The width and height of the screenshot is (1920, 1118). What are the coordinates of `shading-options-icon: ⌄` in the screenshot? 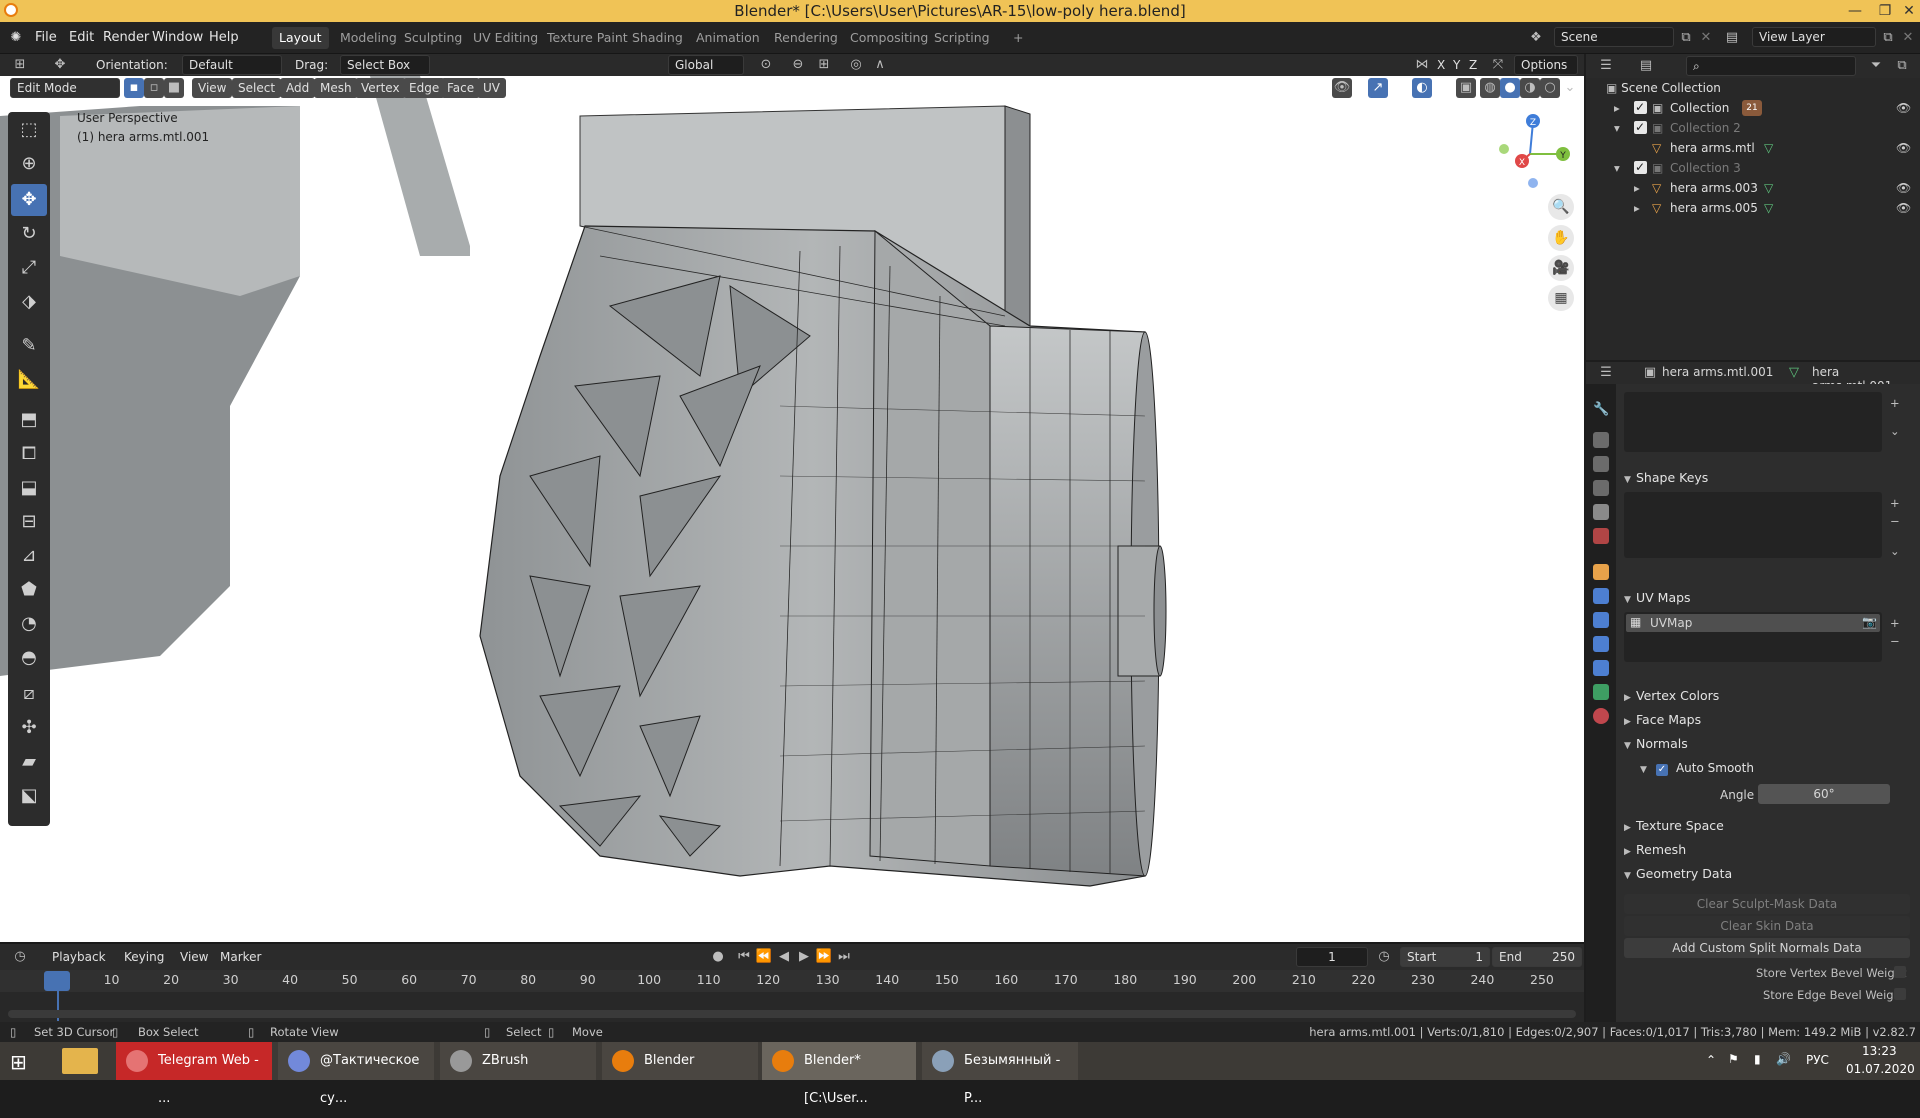 It's located at (1570, 88).